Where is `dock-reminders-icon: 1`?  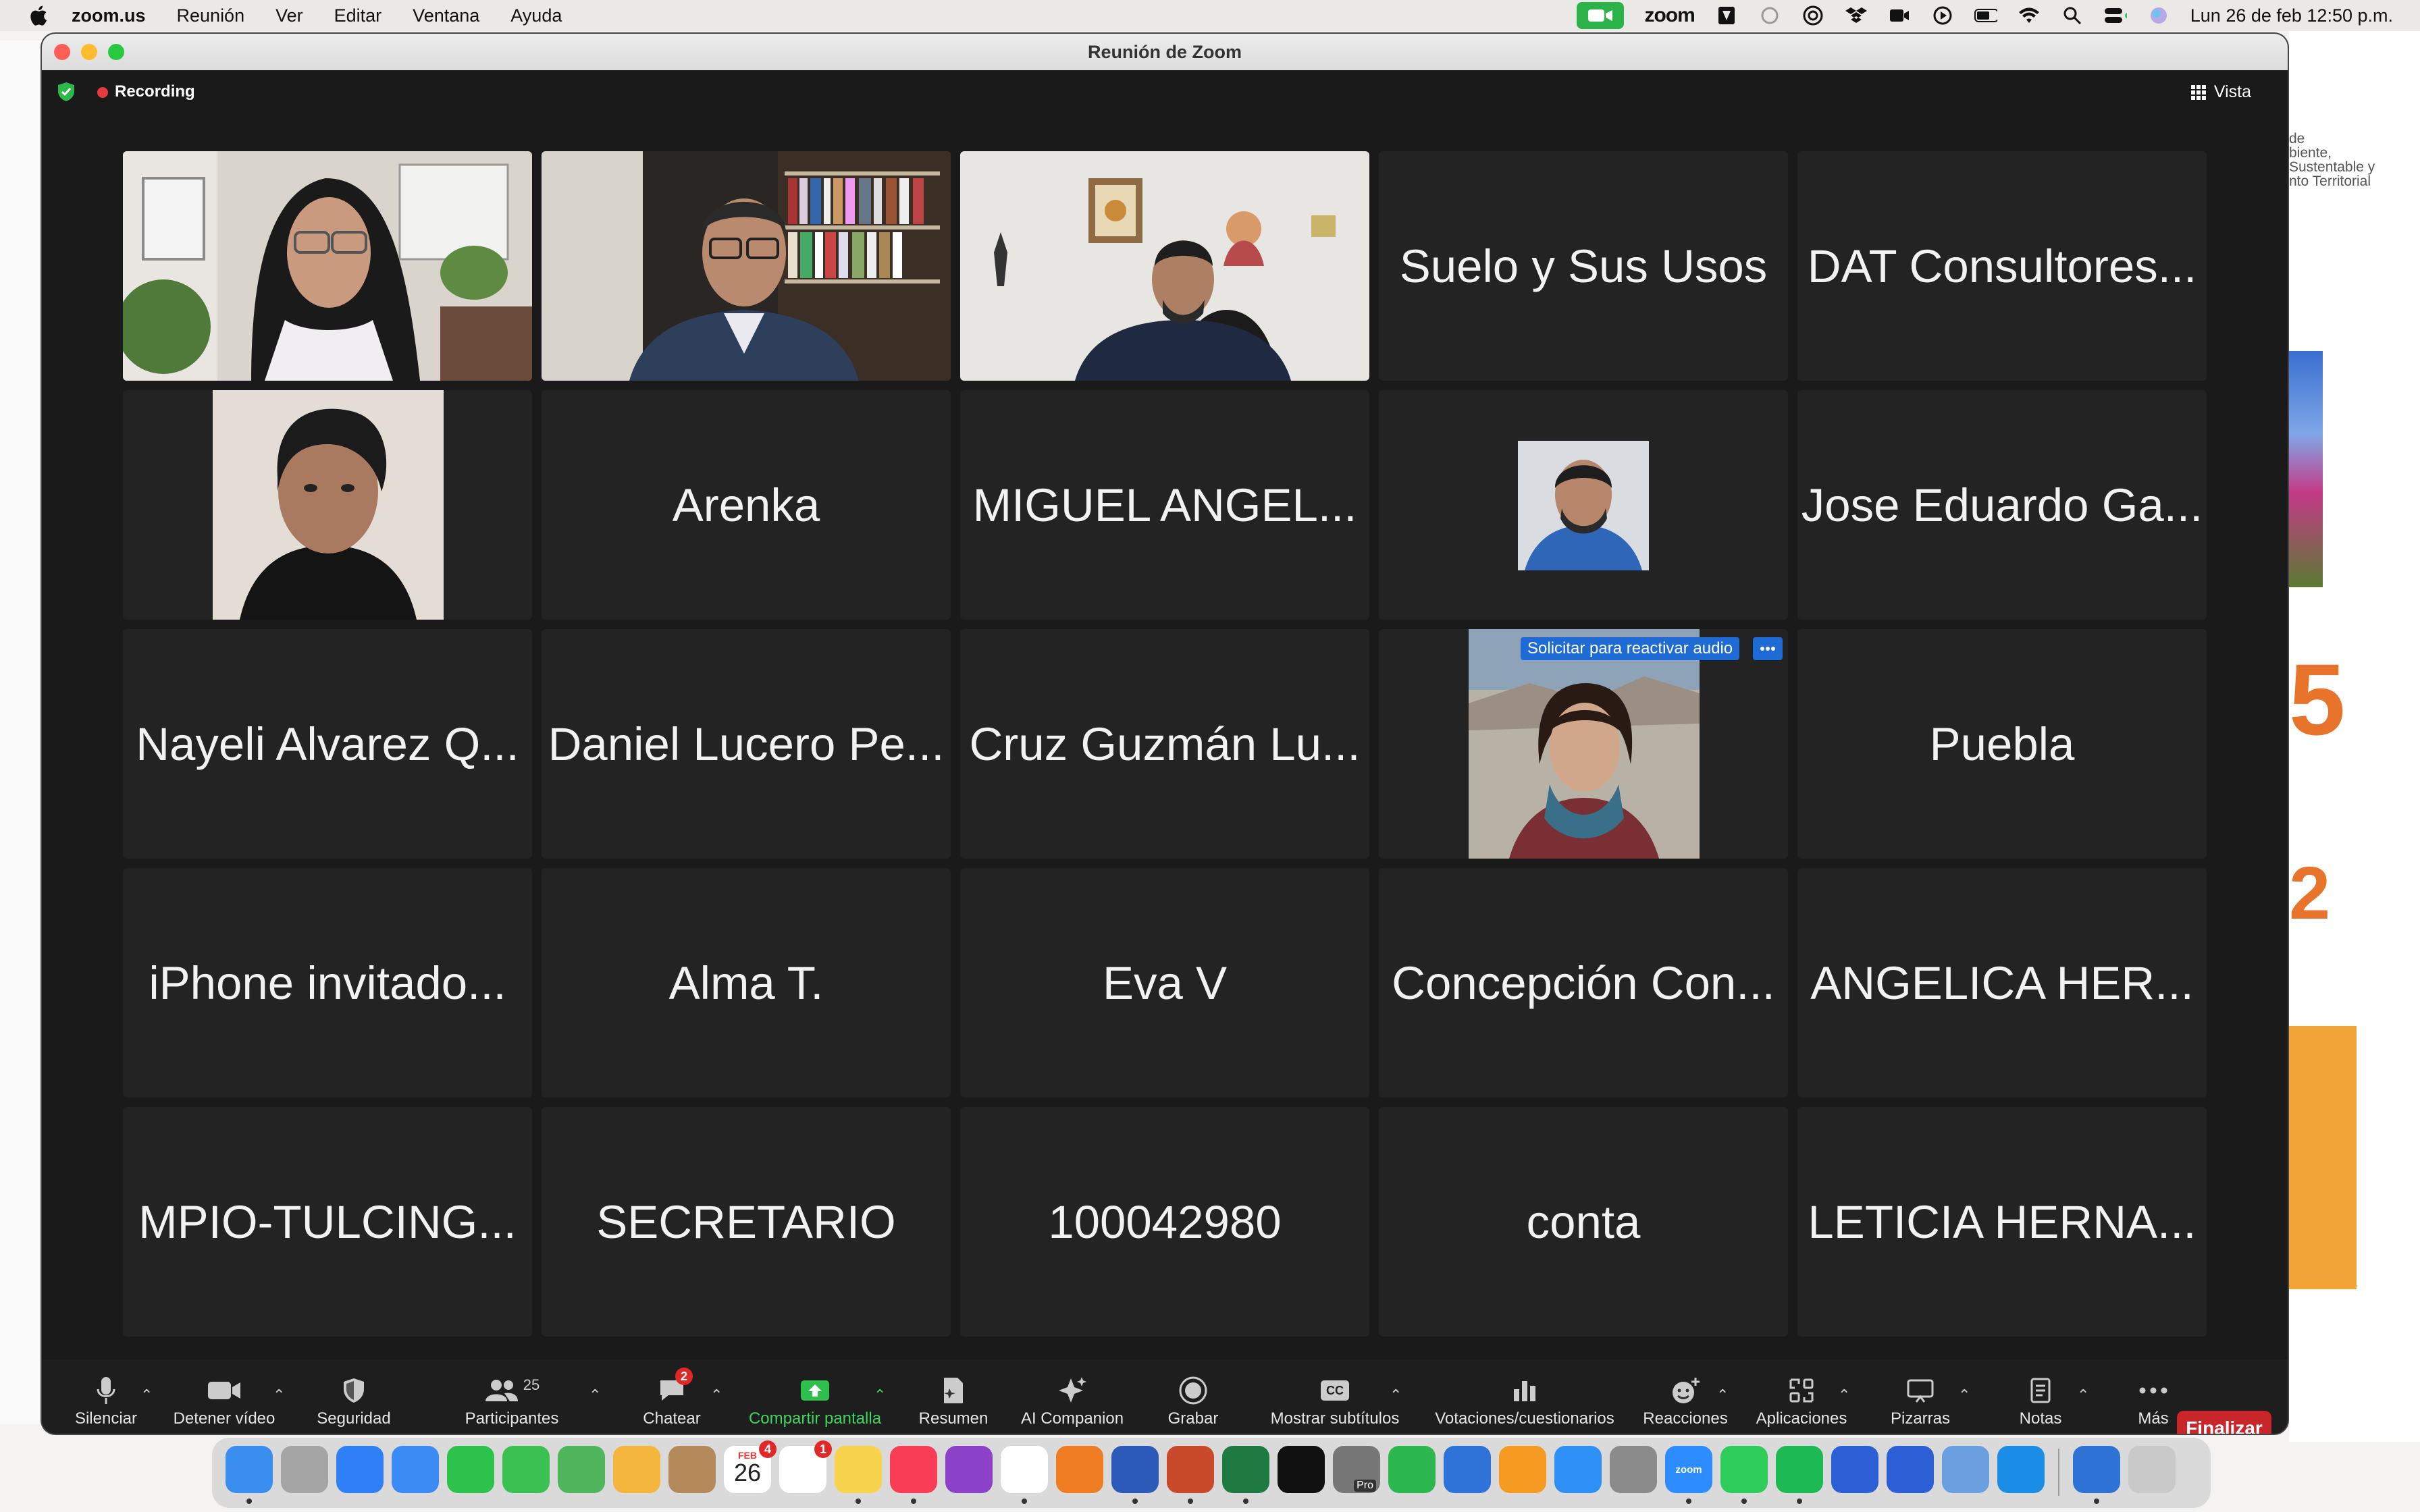
dock-reminders-icon: 1 is located at coordinates (805, 1466).